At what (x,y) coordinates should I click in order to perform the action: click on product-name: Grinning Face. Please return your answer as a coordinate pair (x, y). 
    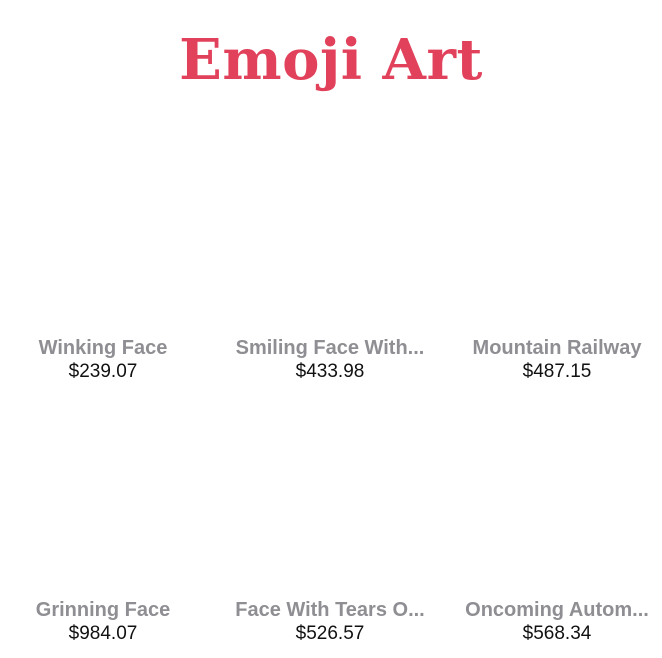
    Looking at the image, I should click on (103, 610).